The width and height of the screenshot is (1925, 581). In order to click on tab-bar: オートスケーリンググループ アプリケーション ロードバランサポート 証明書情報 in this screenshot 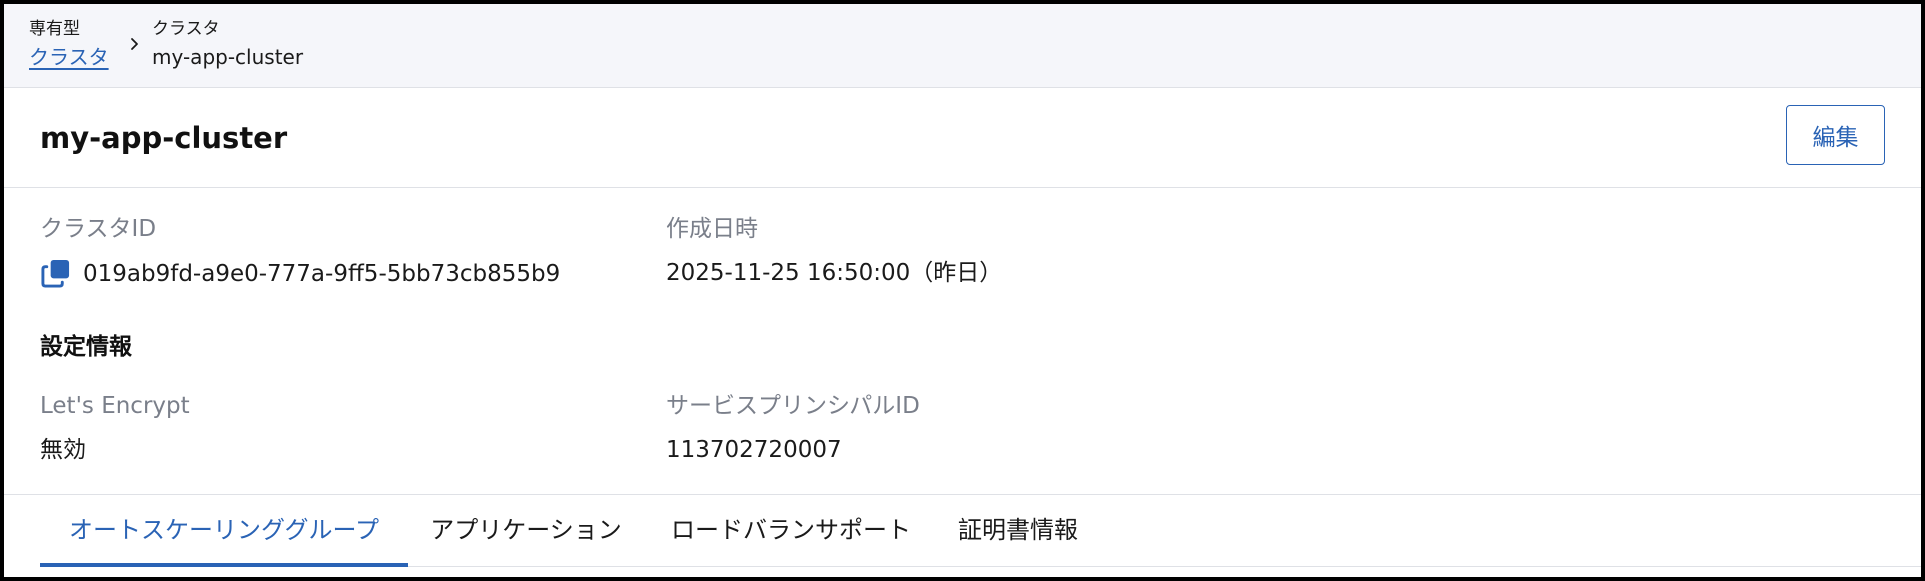, I will do `click(980, 531)`.